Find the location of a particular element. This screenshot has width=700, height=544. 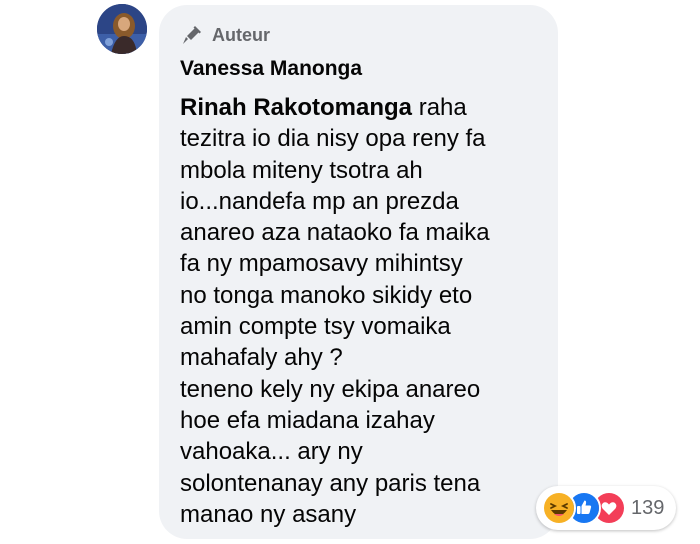

comment-line: io...nandefa mp an prezda is located at coordinates (319, 201).